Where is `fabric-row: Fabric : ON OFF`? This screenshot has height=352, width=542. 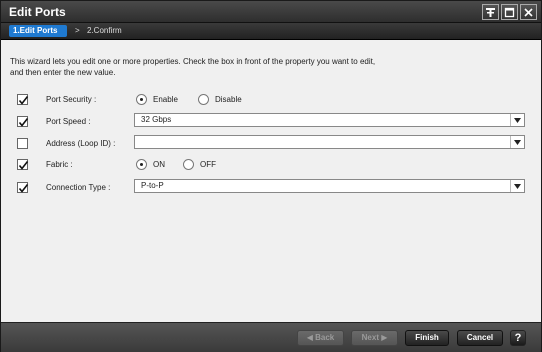 fabric-row: Fabric : ON OFF is located at coordinates (271, 166).